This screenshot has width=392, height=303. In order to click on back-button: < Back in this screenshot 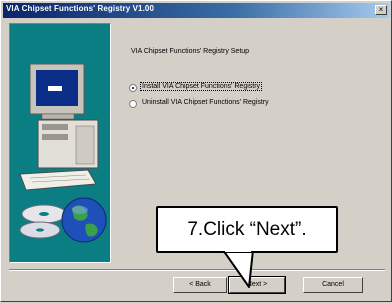, I will do `click(200, 285)`.